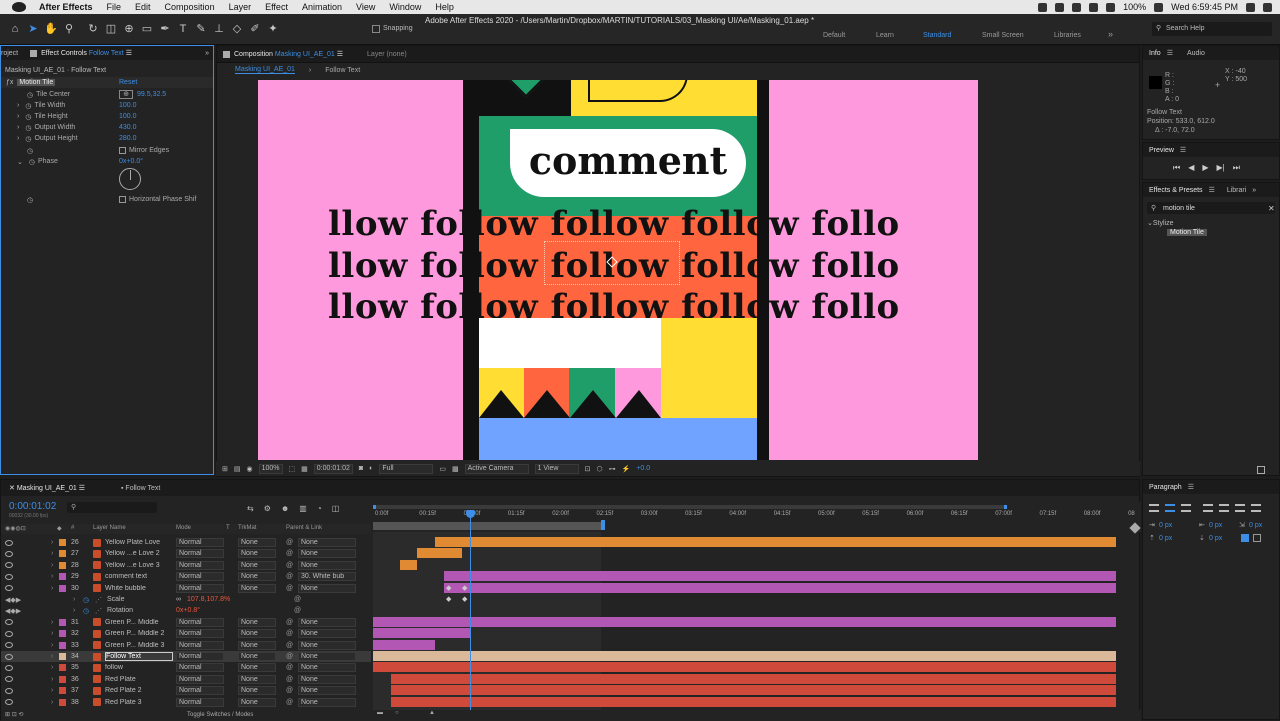 Image resolution: width=1280 pixels, height=721 pixels. I want to click on play-icon: ▶, so click(1205, 168).